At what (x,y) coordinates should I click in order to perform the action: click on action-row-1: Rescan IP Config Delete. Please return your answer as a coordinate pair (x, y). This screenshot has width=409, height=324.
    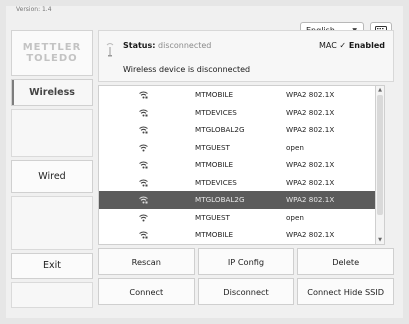
    Looking at the image, I should click on (246, 261).